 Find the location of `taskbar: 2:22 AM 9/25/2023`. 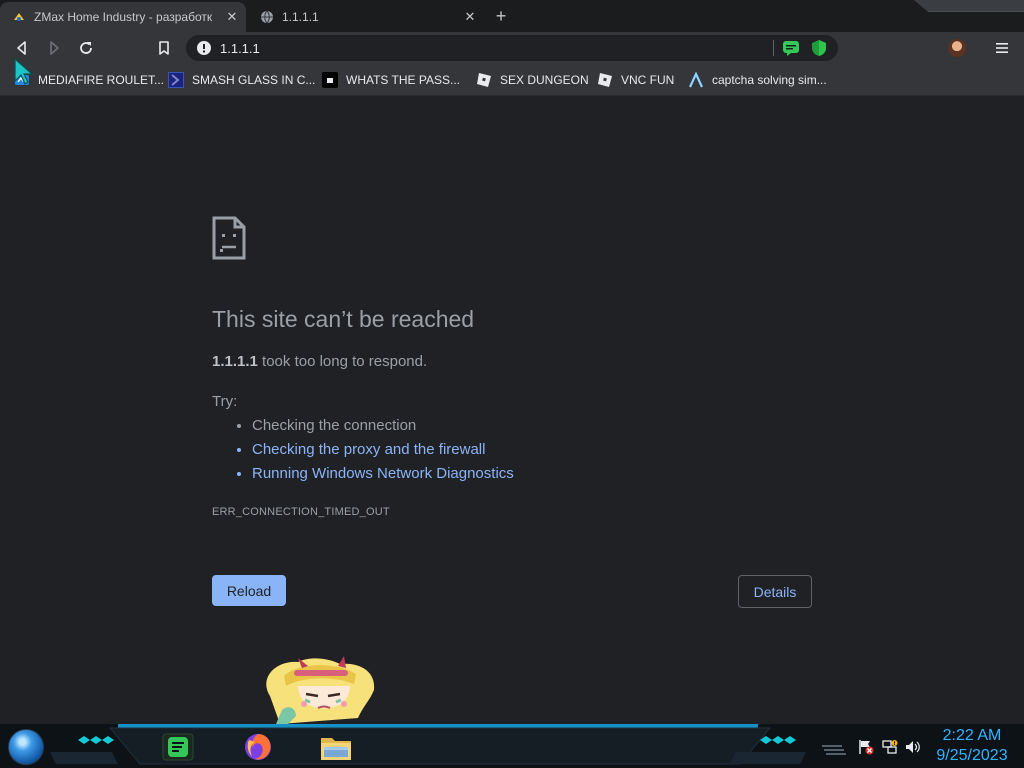

taskbar: 2:22 AM 9/25/2023 is located at coordinates (512, 746).